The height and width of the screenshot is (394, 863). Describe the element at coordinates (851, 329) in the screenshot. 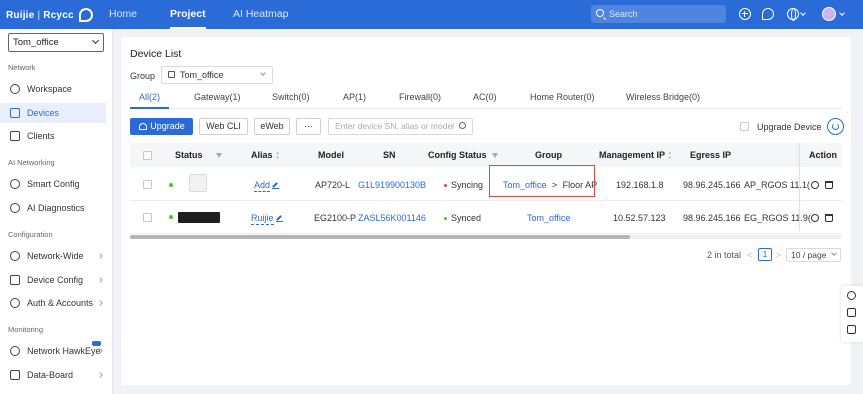

I see `clipboard-icon` at that location.